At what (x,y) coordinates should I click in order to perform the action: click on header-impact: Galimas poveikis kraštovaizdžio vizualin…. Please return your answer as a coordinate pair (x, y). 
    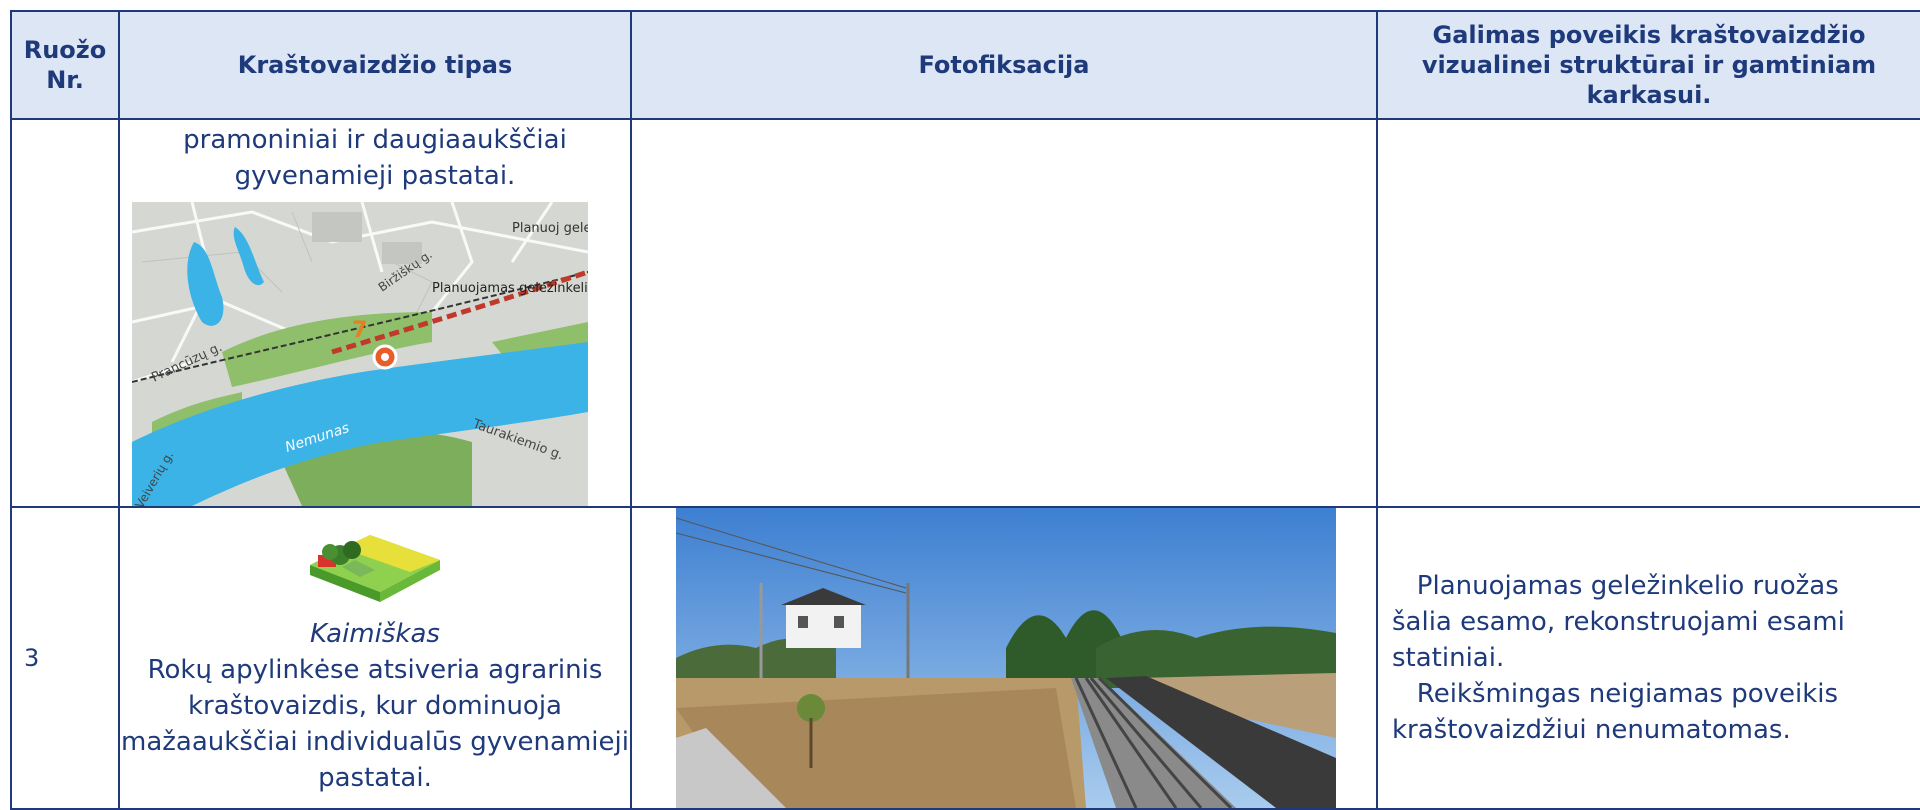
    Looking at the image, I should click on (1648, 65).